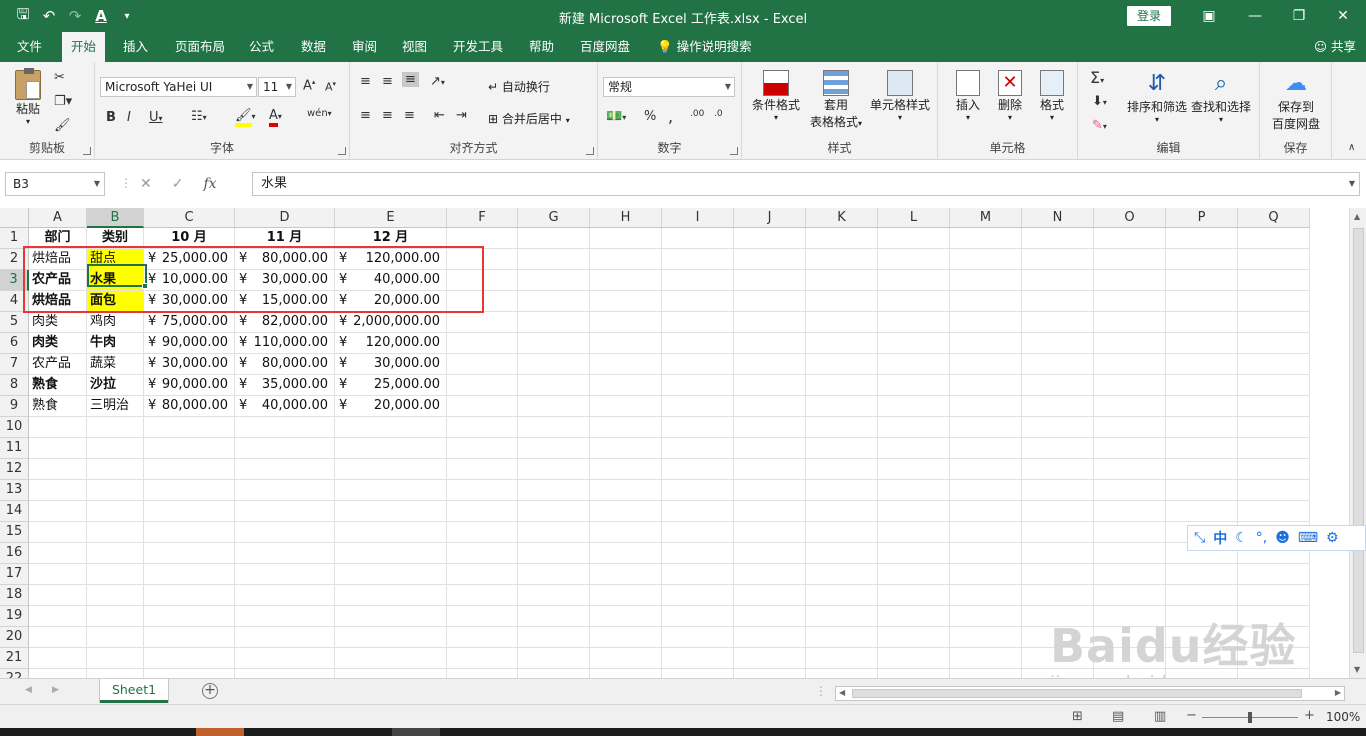 This screenshot has height=736, width=1366. I want to click on cell-amount: ¥35,000.00, so click(285, 385).